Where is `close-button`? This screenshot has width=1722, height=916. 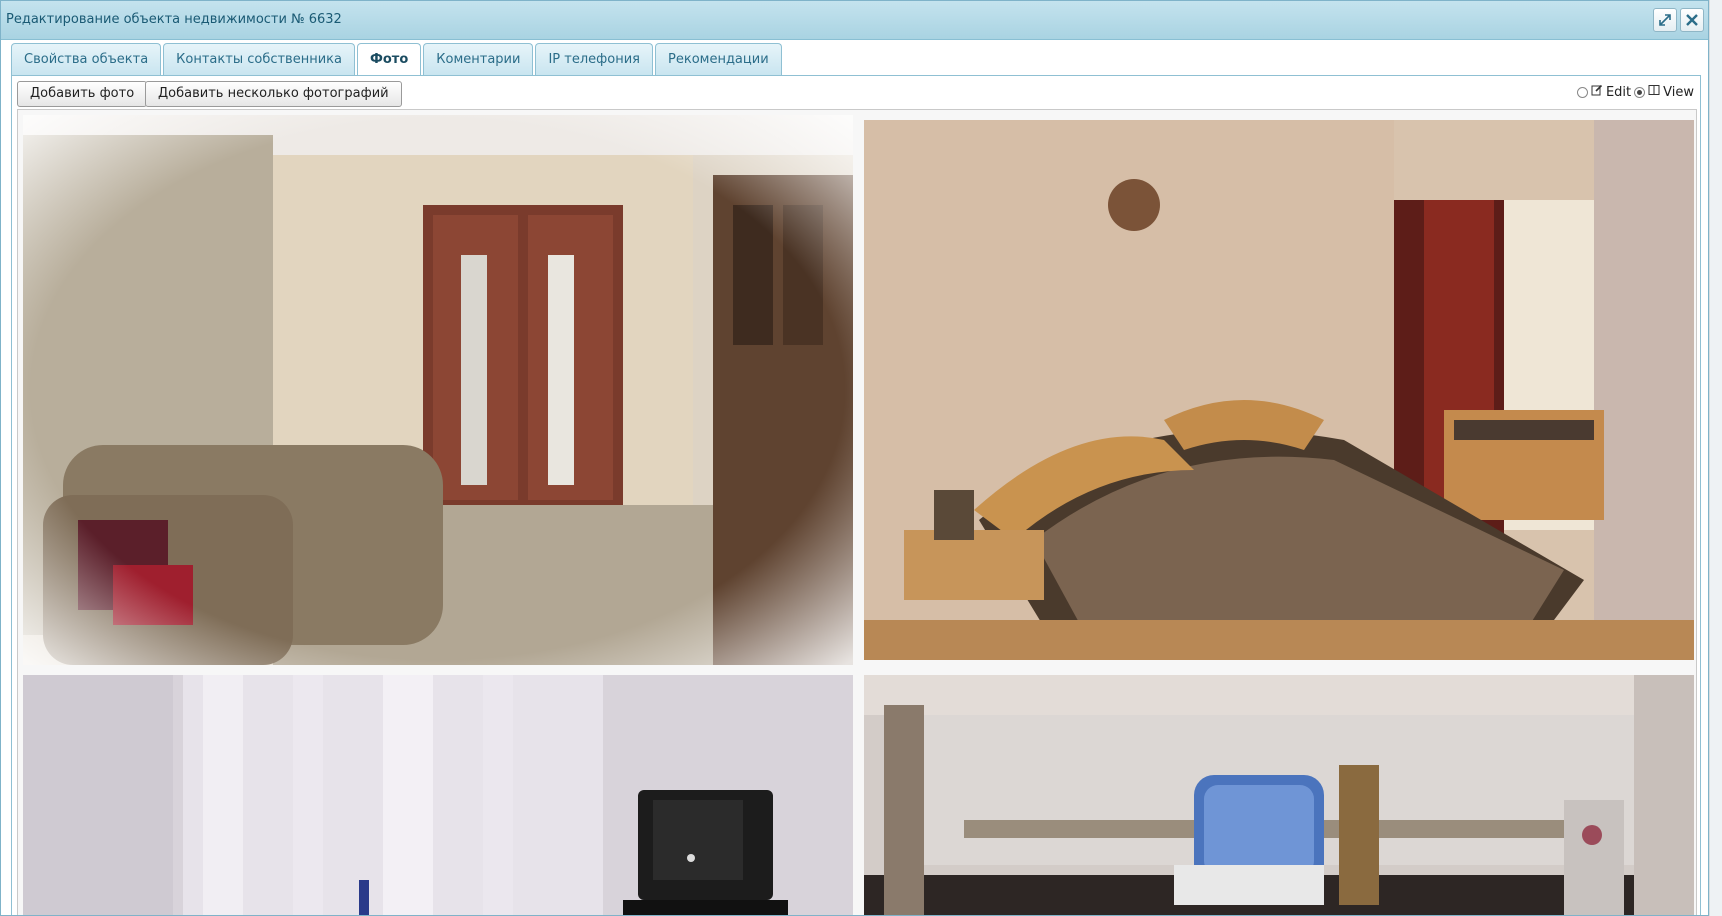
close-button is located at coordinates (1692, 20).